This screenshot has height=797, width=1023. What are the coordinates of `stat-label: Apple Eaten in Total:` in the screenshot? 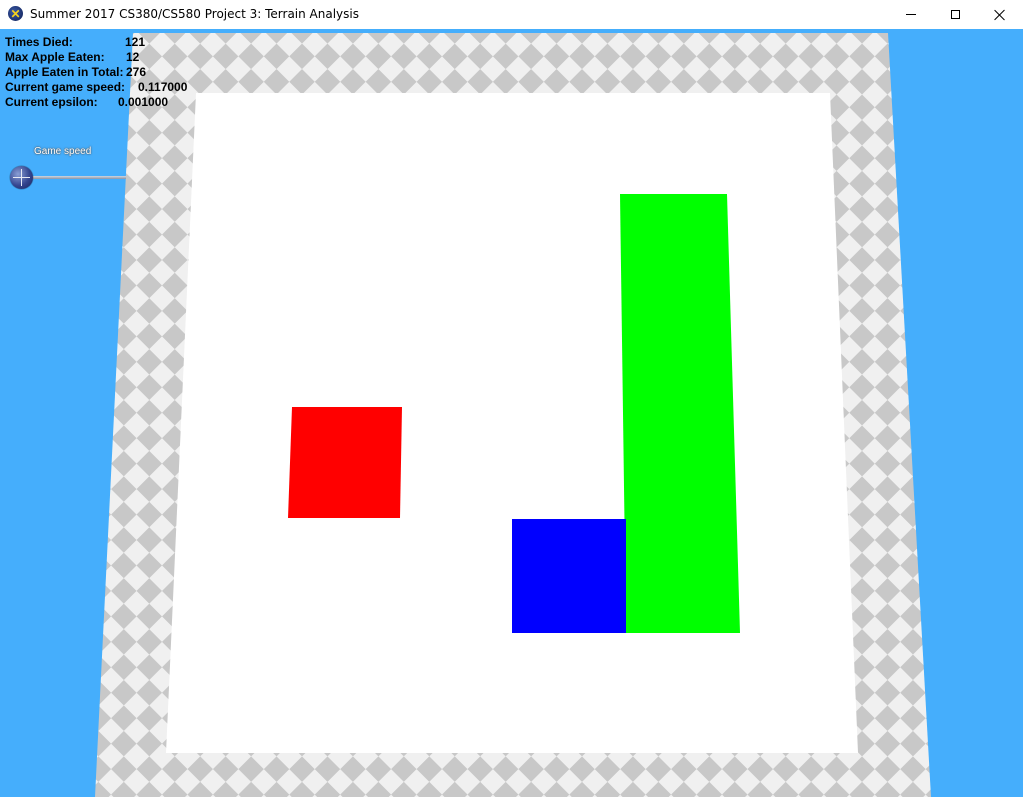 It's located at (64, 72).